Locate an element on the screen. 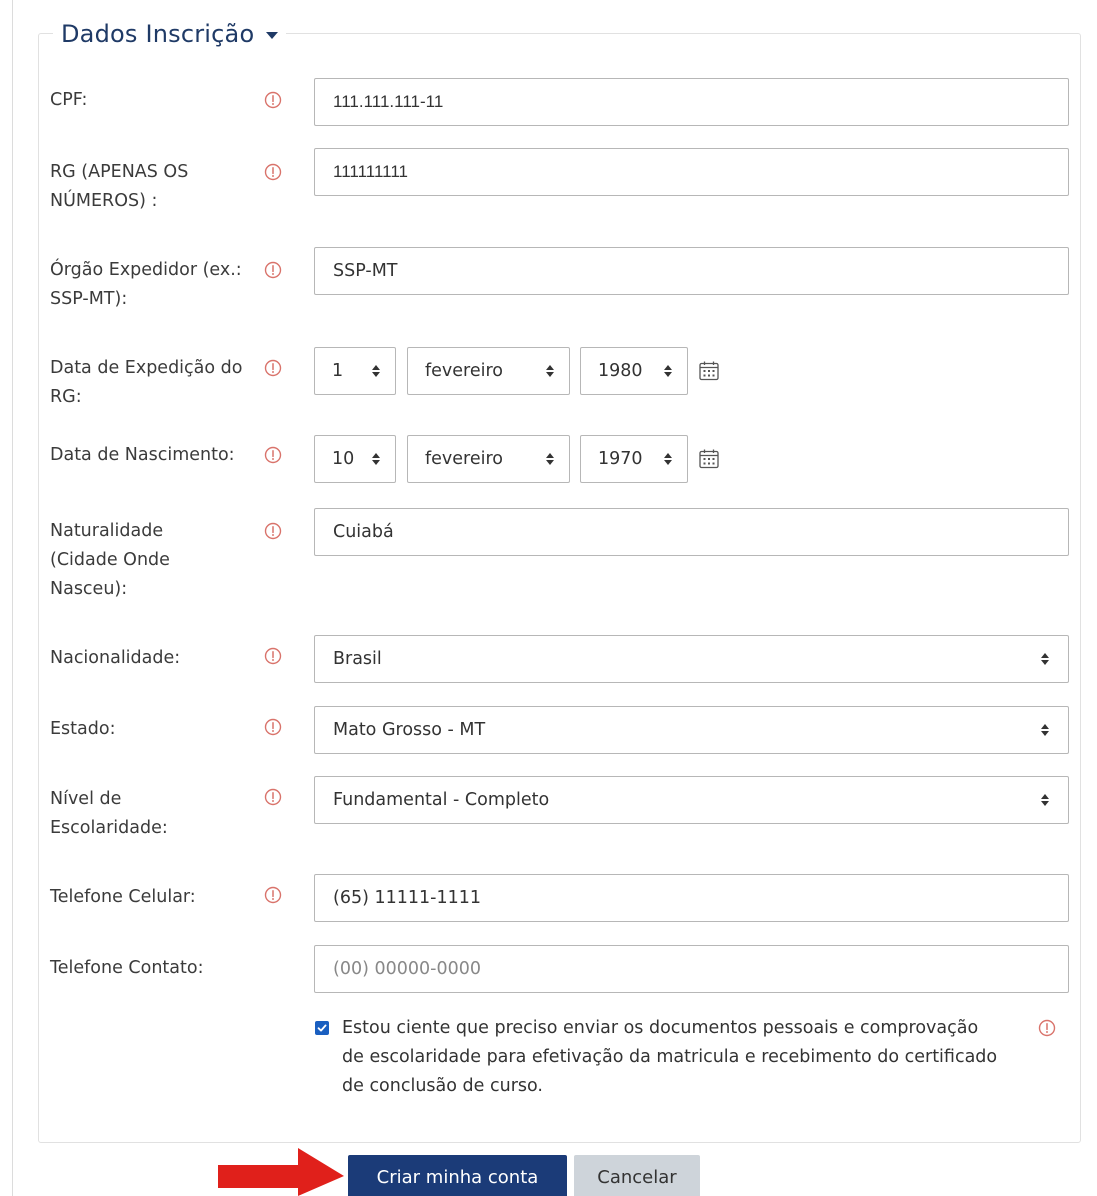 The image size is (1097, 1196). telefone-celular-input is located at coordinates (691, 898).